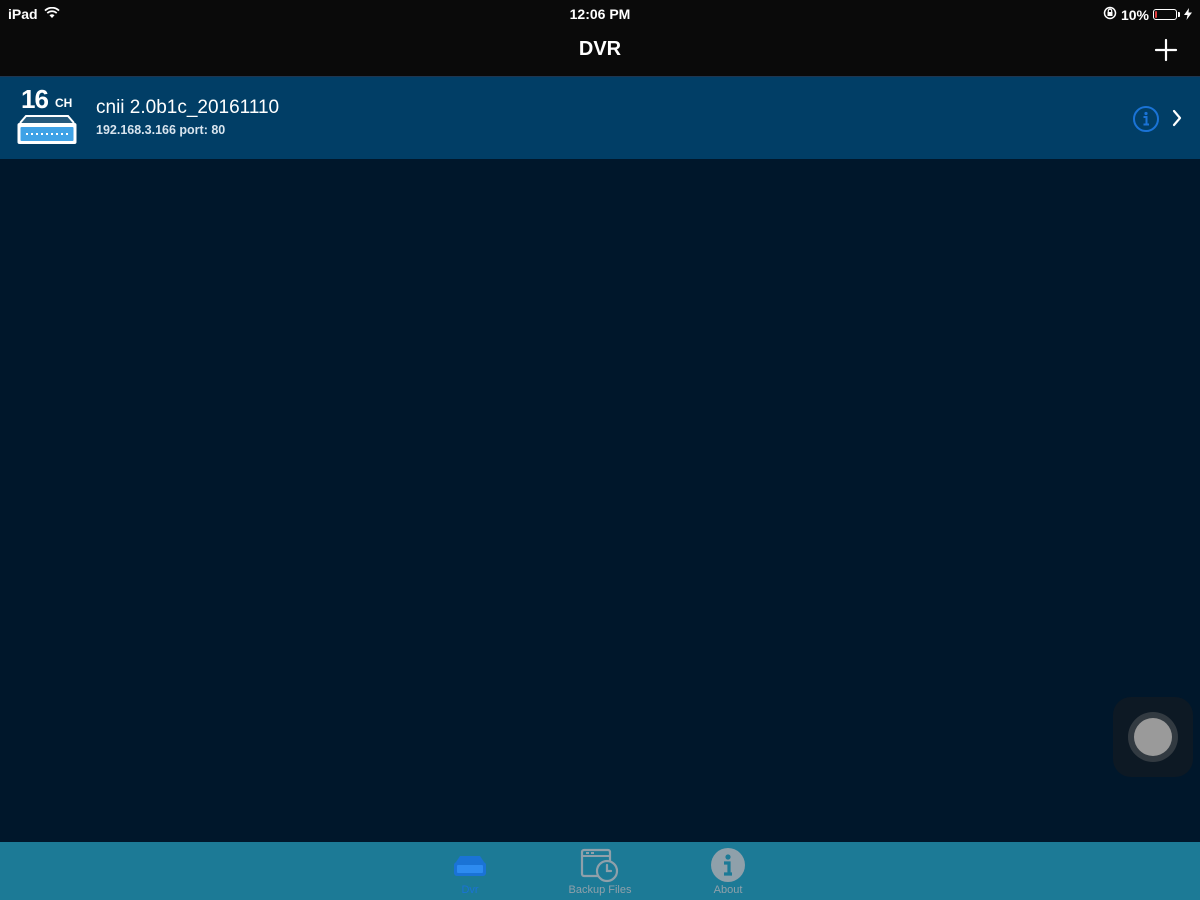 The height and width of the screenshot is (900, 1200). I want to click on battery-percent: 10%, so click(1134, 14).